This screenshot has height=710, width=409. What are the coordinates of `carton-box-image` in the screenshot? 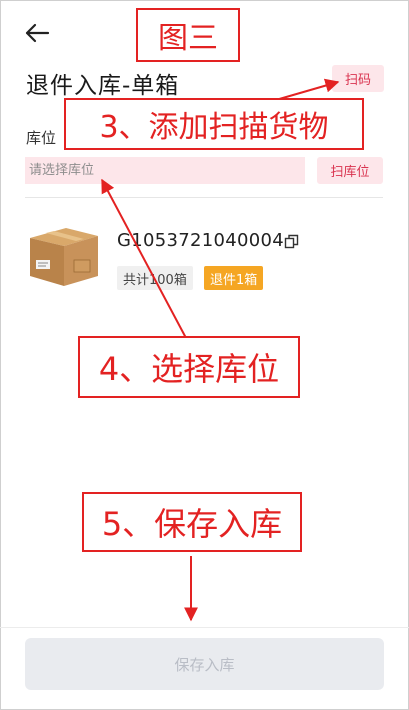 It's located at (64, 257).